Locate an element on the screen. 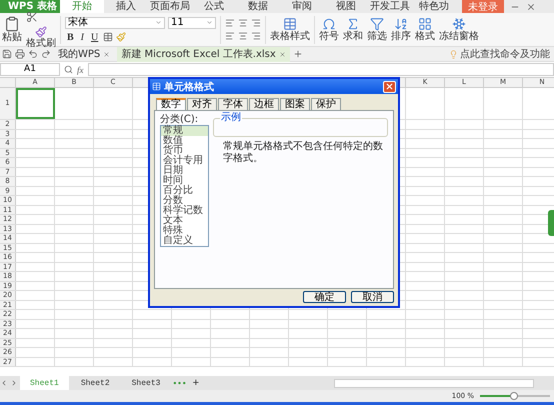  underline-button: U is located at coordinates (94, 37).